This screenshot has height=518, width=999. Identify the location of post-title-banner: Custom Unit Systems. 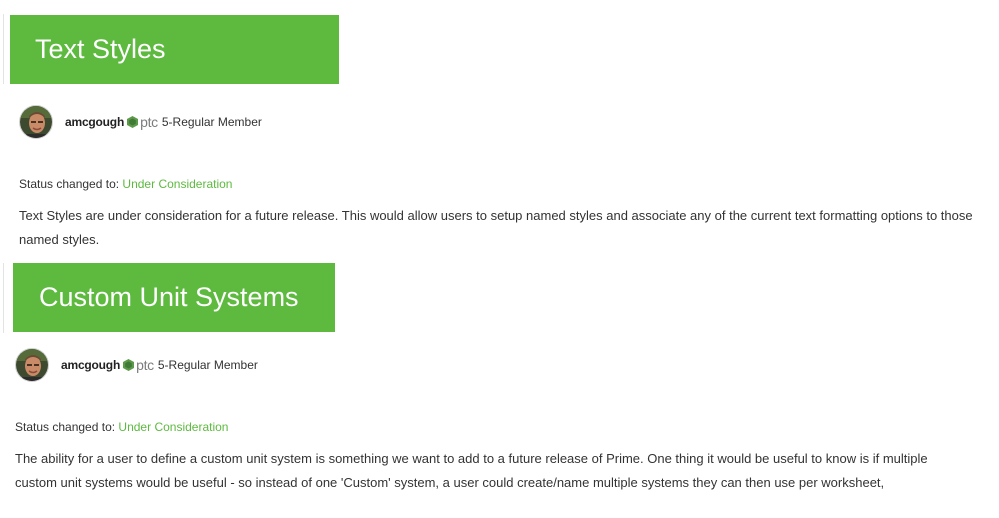
(174, 297).